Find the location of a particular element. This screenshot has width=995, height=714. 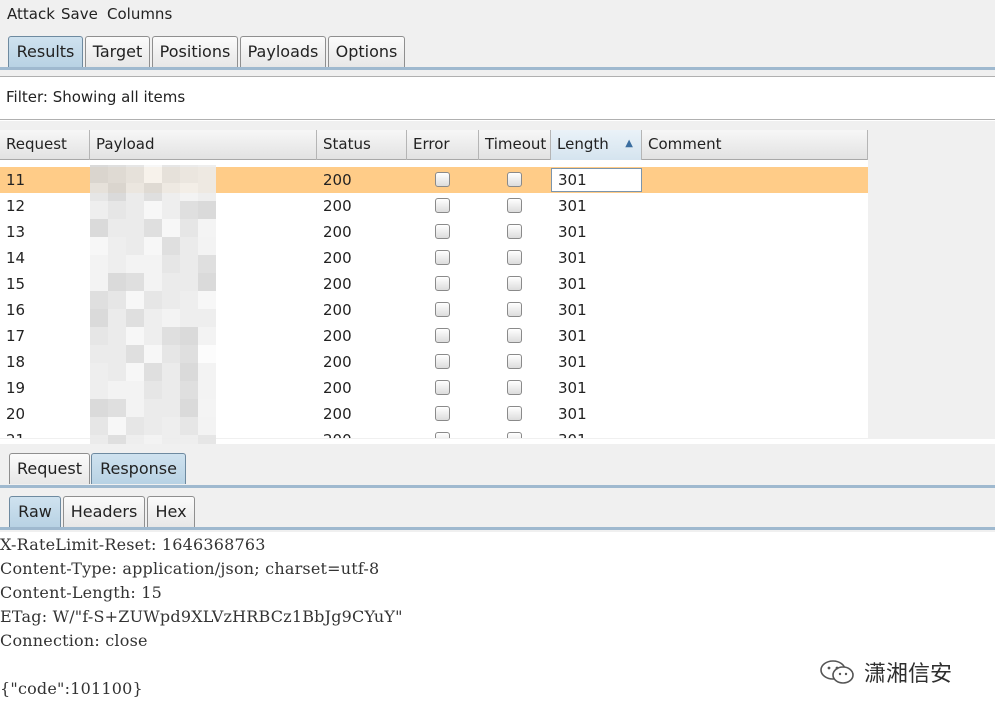

response-line: Content-Length: 15 is located at coordinates (81, 592).